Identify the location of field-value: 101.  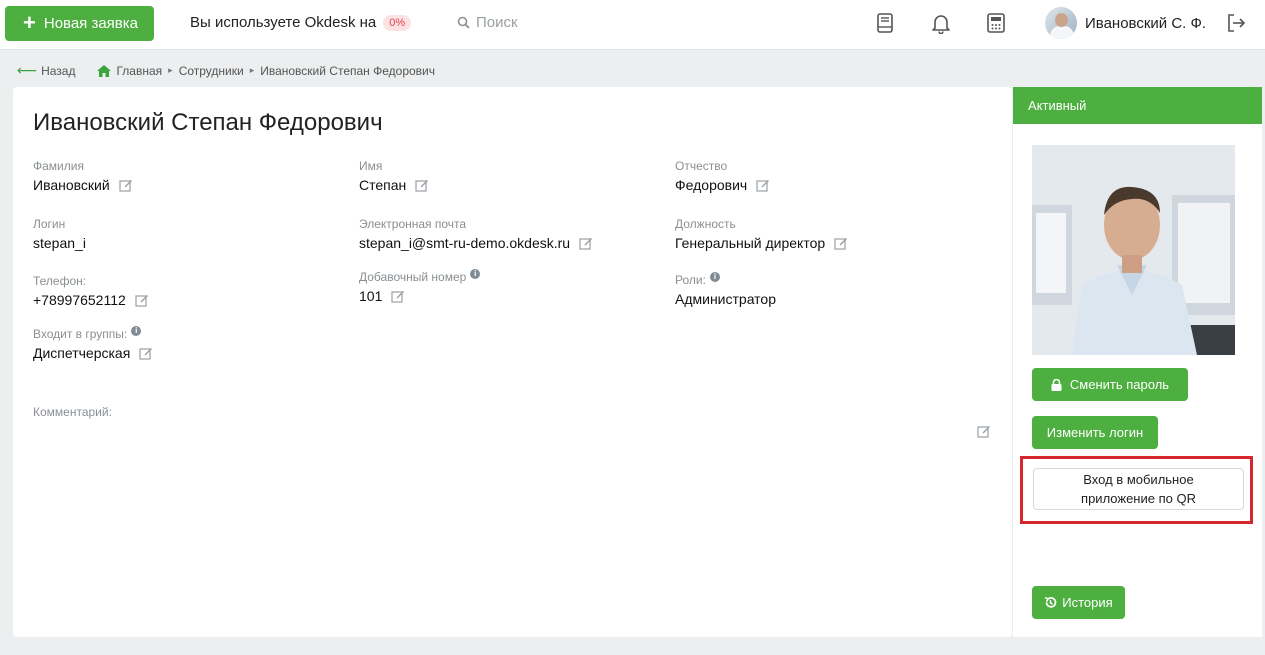
(371, 296).